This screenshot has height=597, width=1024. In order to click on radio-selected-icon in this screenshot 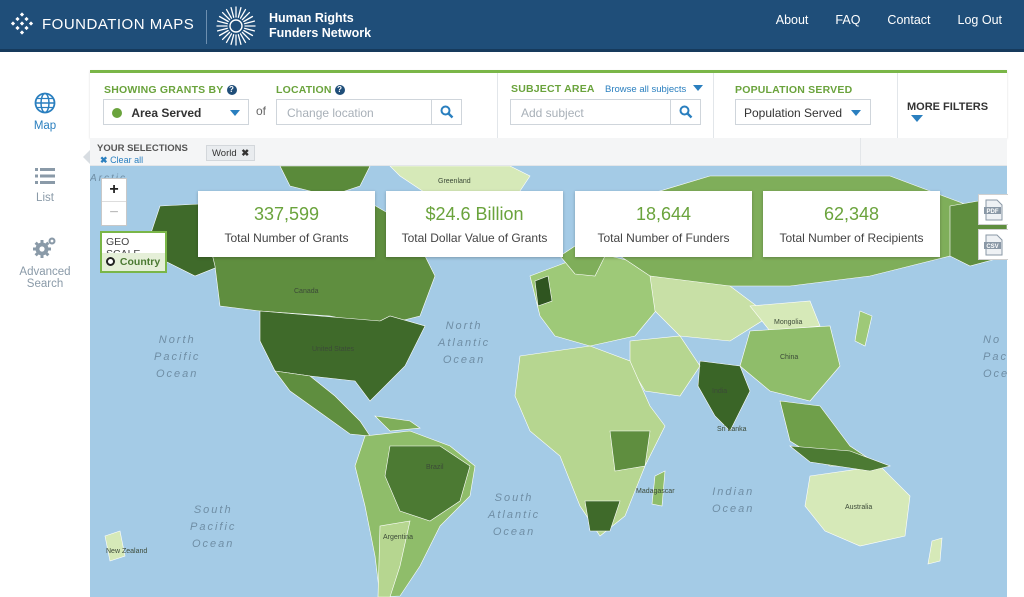, I will do `click(110, 261)`.